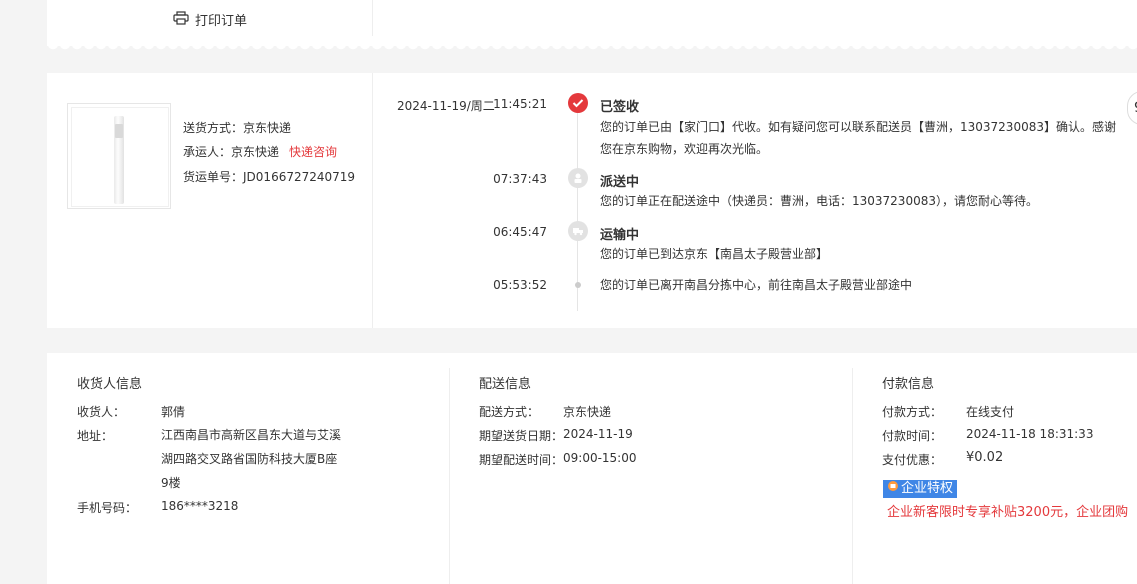 Image resolution: width=1137 pixels, height=584 pixels. What do you see at coordinates (598, 434) in the screenshot?
I see `delivery-date-value: 2024-11-19` at bounding box center [598, 434].